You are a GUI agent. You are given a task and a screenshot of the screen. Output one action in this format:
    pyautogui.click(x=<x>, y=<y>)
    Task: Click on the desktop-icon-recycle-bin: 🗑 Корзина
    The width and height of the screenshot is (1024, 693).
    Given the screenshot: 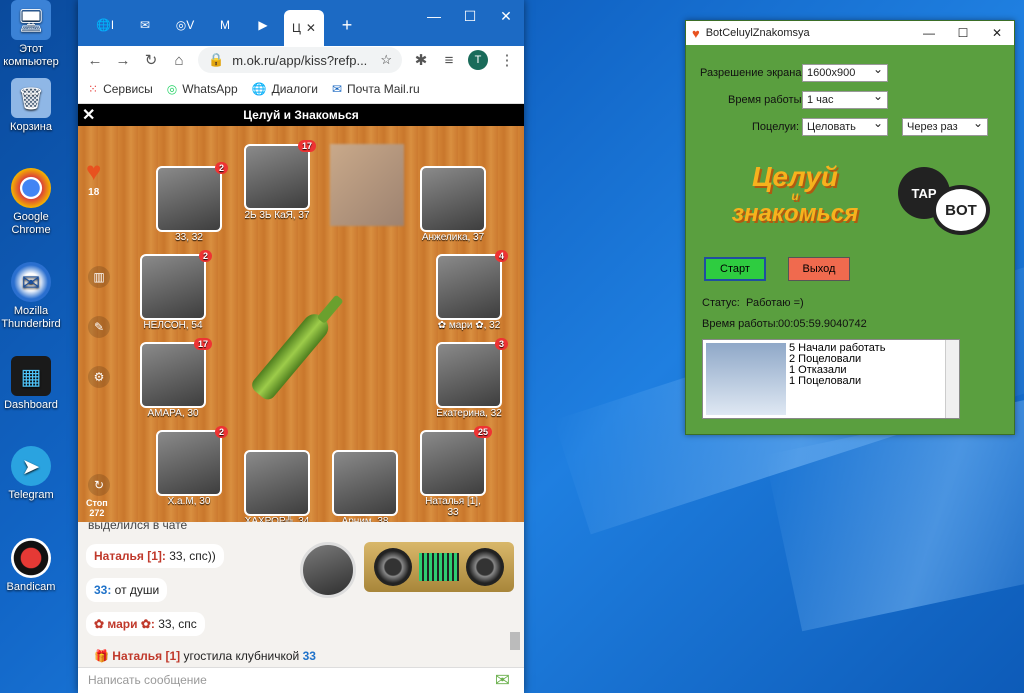 What is the action you would take?
    pyautogui.click(x=31, y=106)
    